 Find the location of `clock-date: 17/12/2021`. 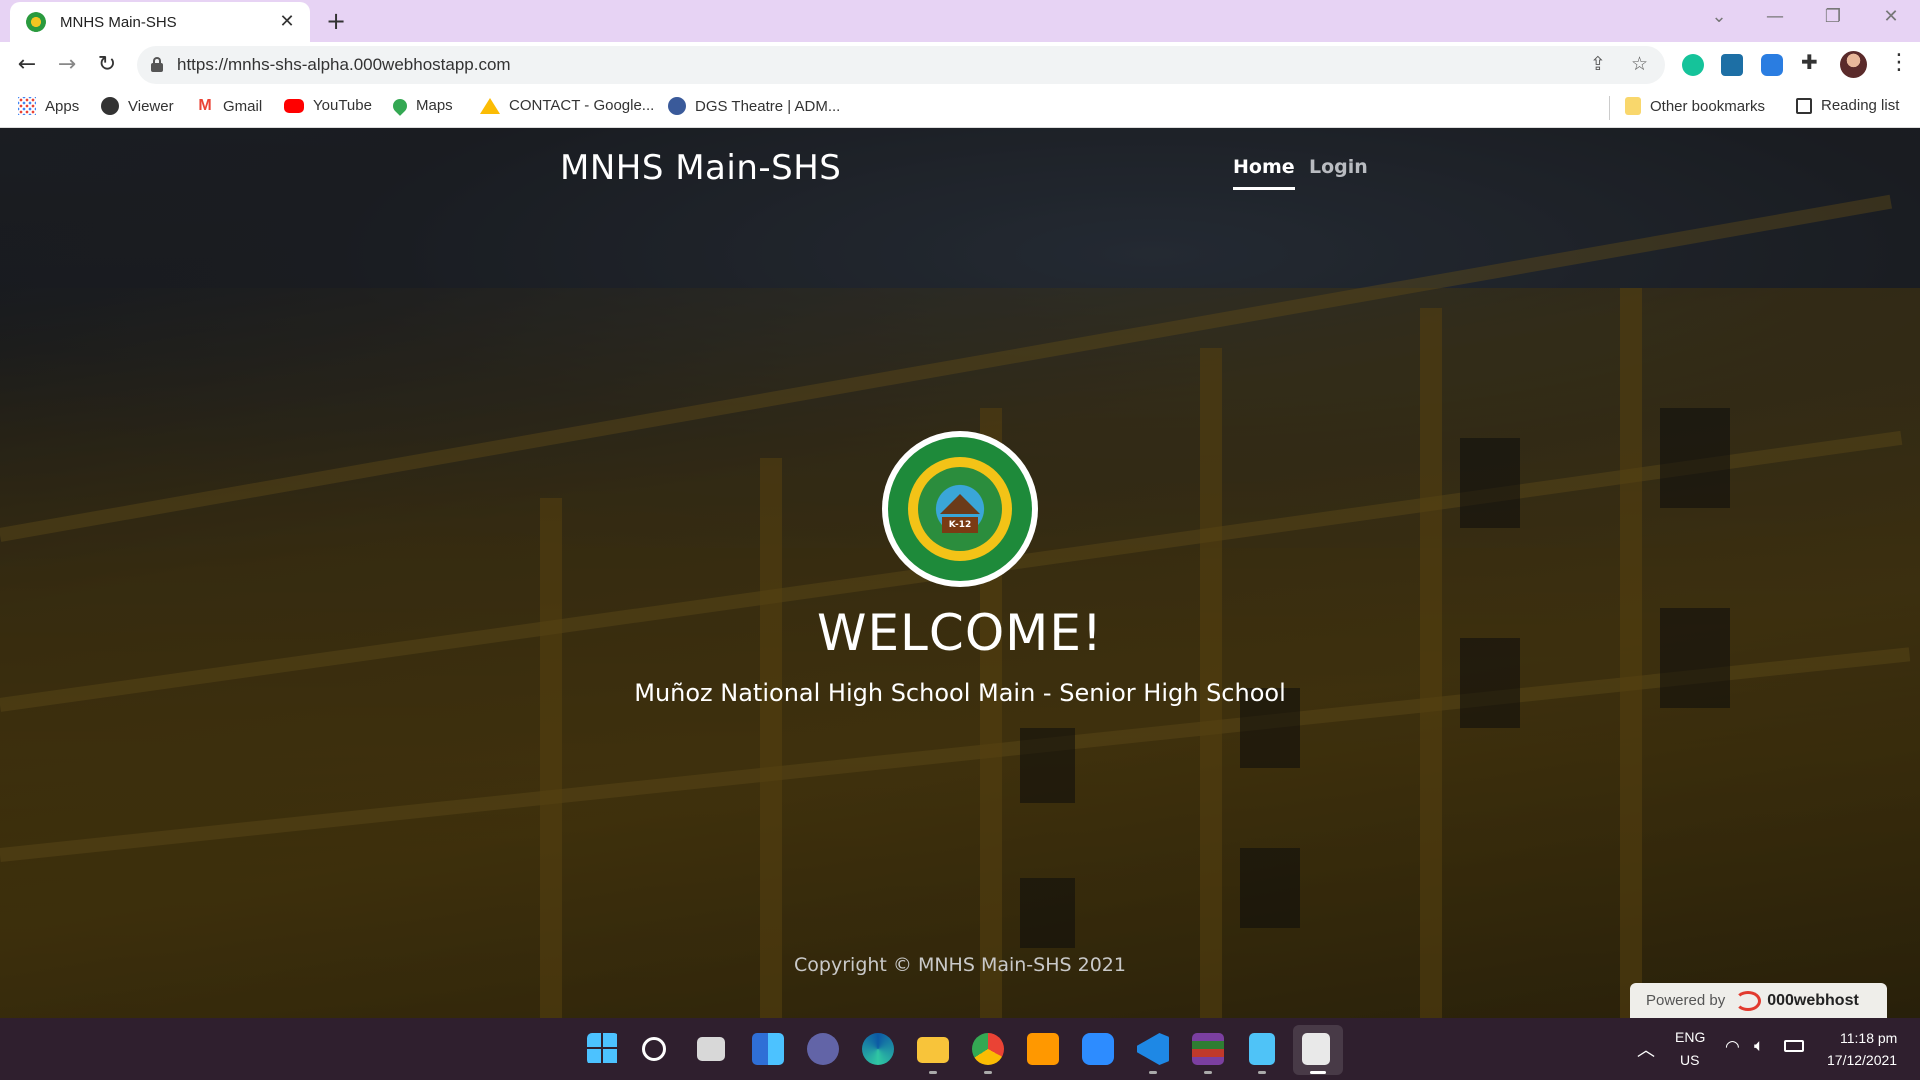

clock-date: 17/12/2021 is located at coordinates (1862, 1060).